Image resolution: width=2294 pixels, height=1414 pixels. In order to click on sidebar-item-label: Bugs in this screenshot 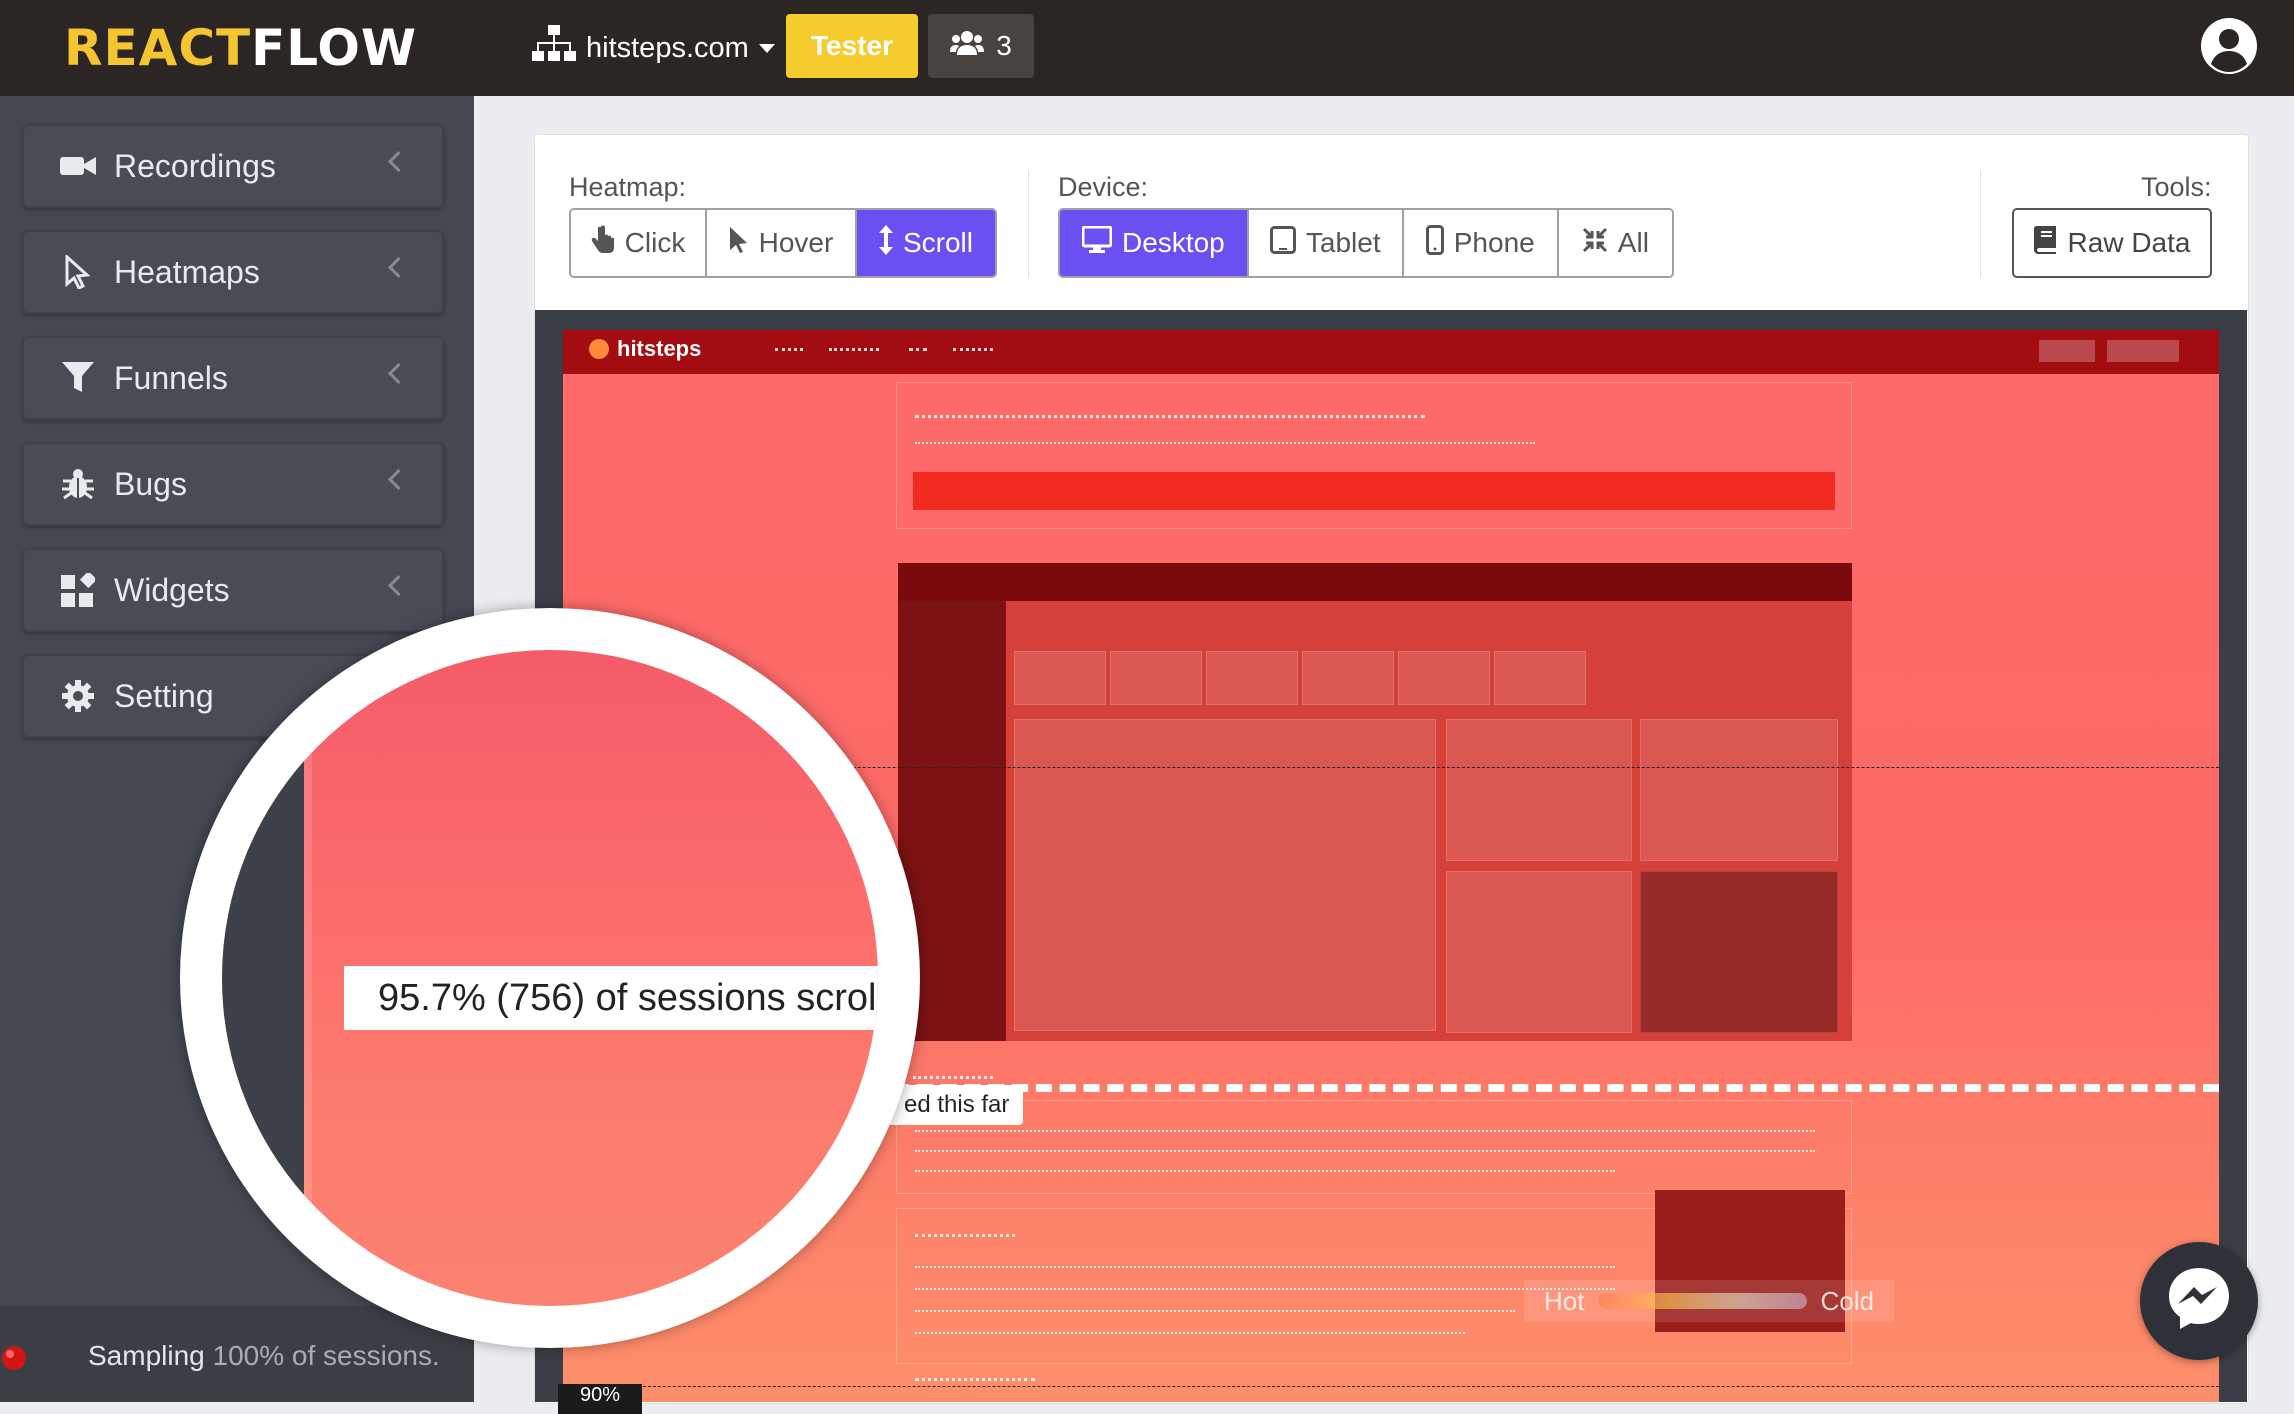, I will do `click(150, 483)`.